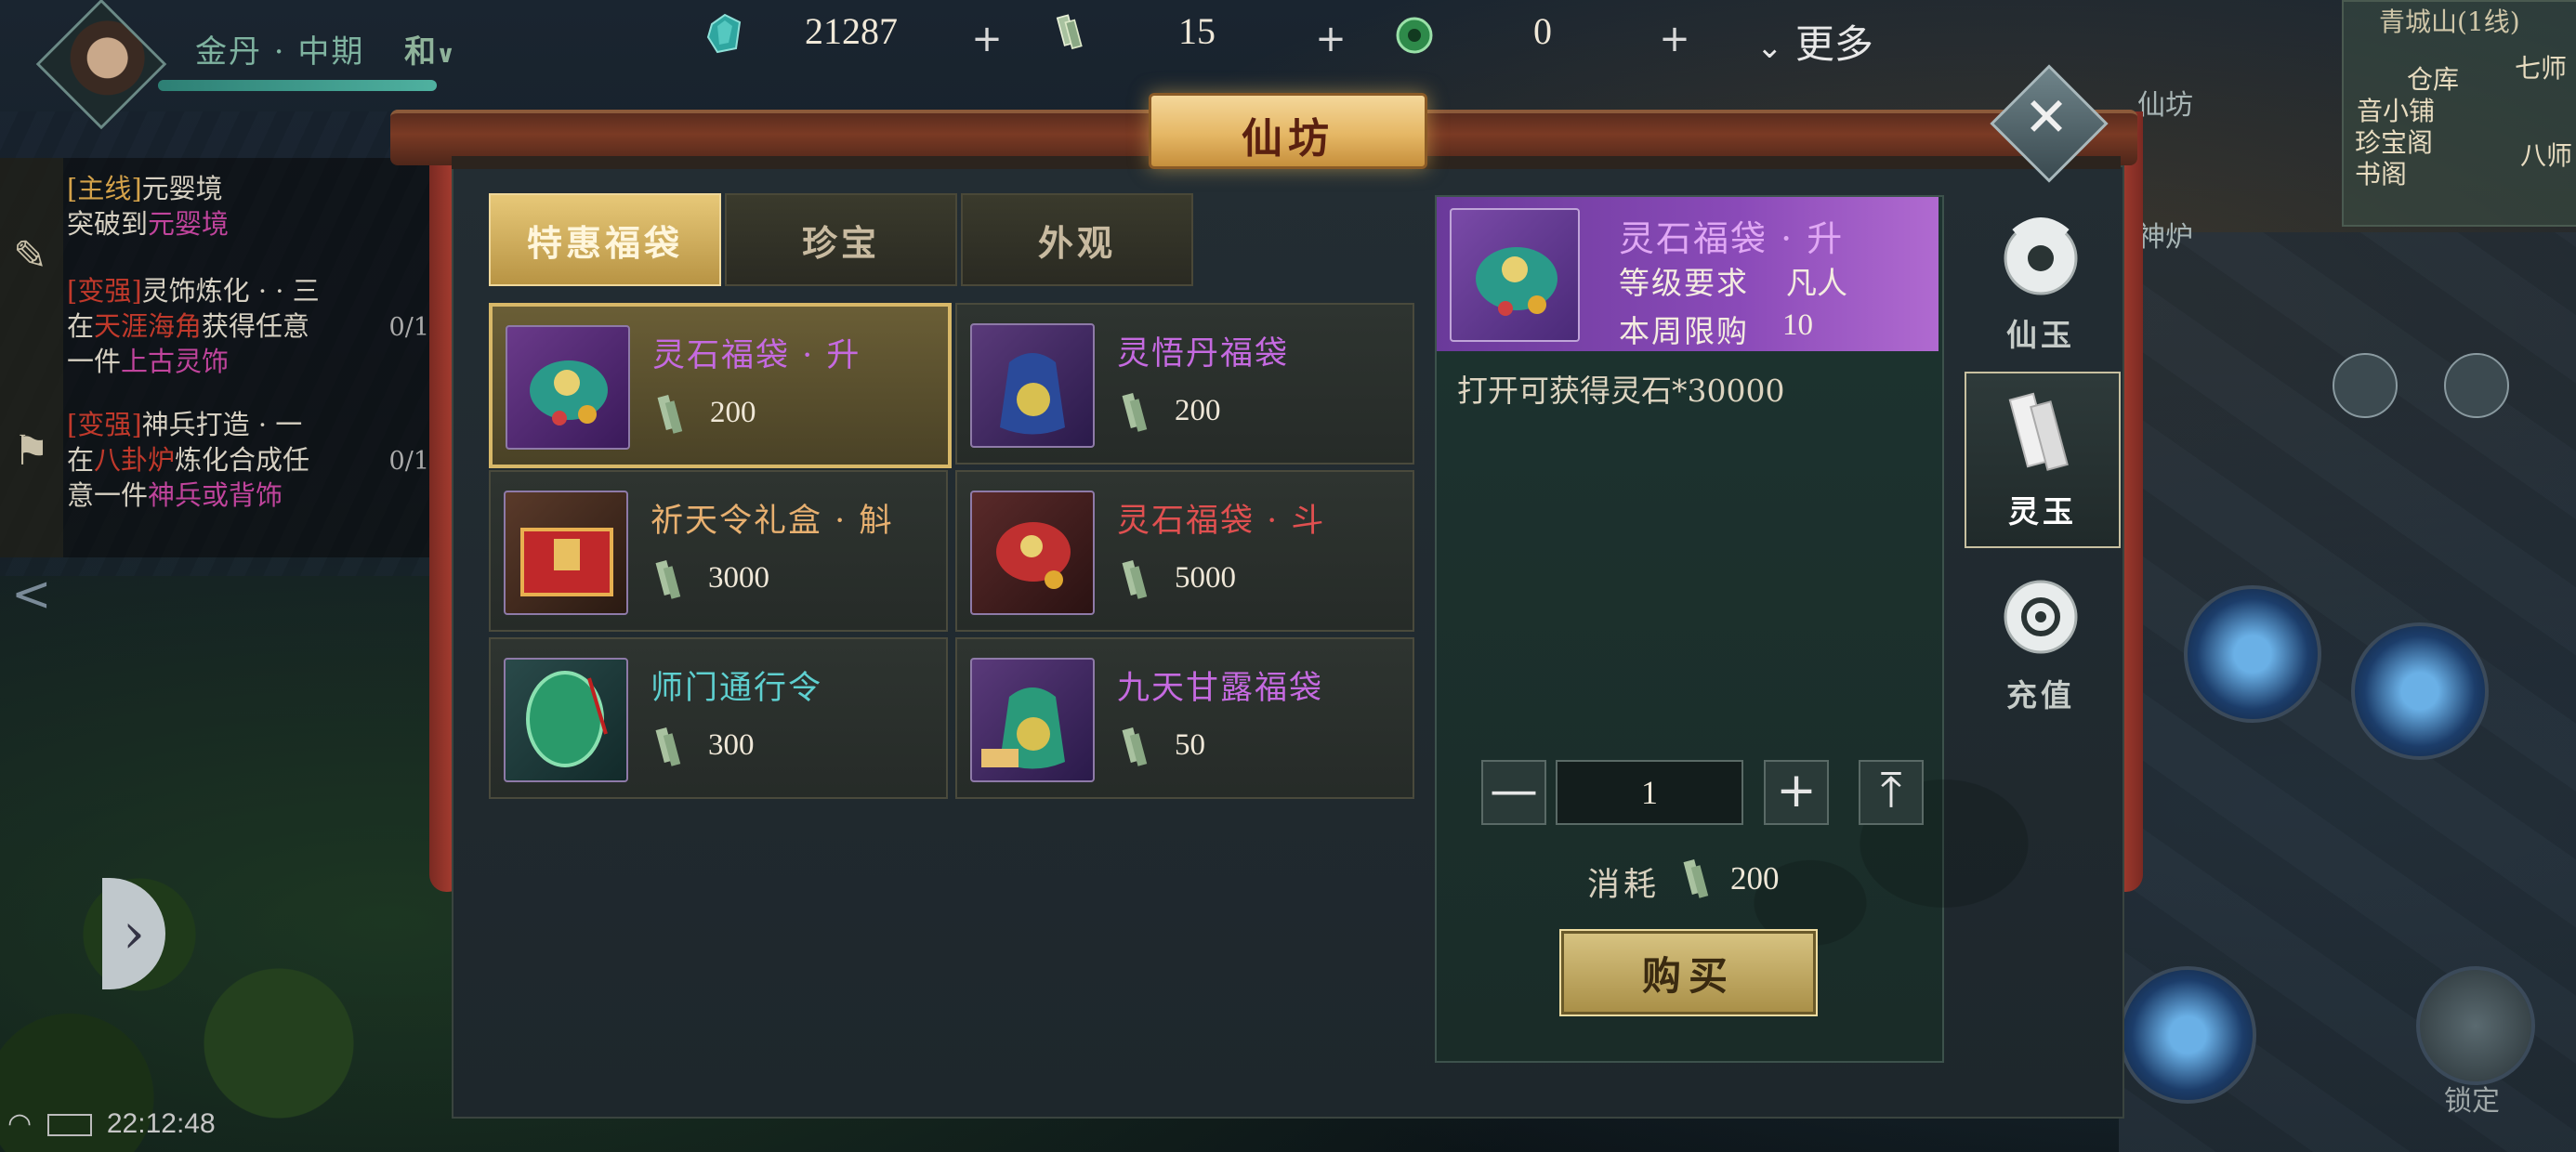 This screenshot has height=1152, width=2576. Describe the element at coordinates (2040, 335) in the screenshot. I see `category-label: 仙玉` at that location.